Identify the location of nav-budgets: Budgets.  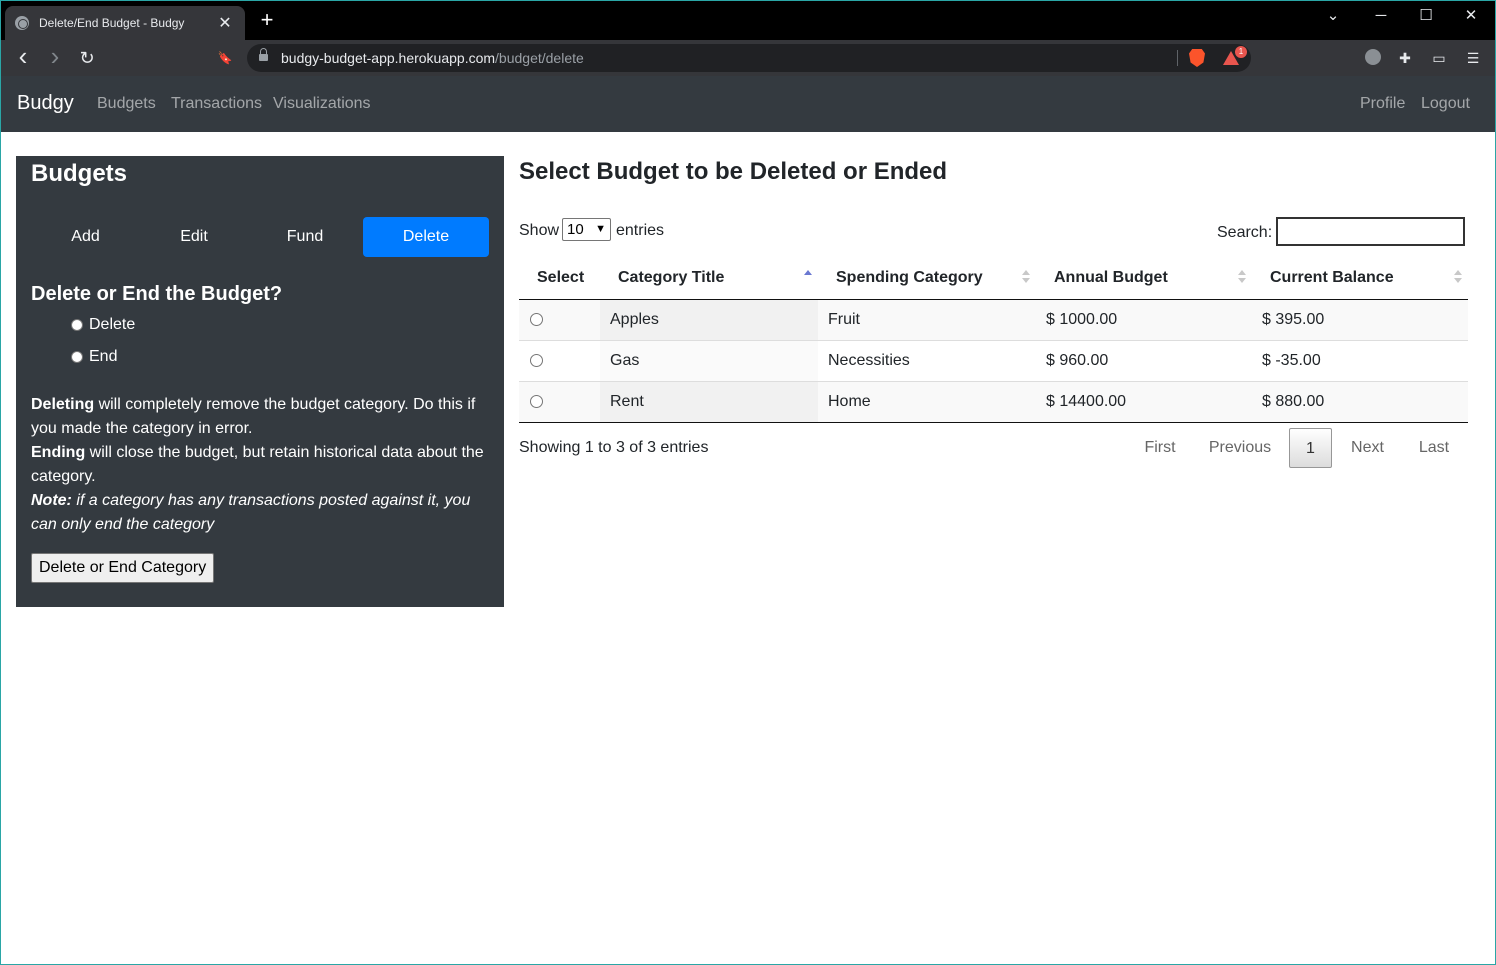
(126, 104).